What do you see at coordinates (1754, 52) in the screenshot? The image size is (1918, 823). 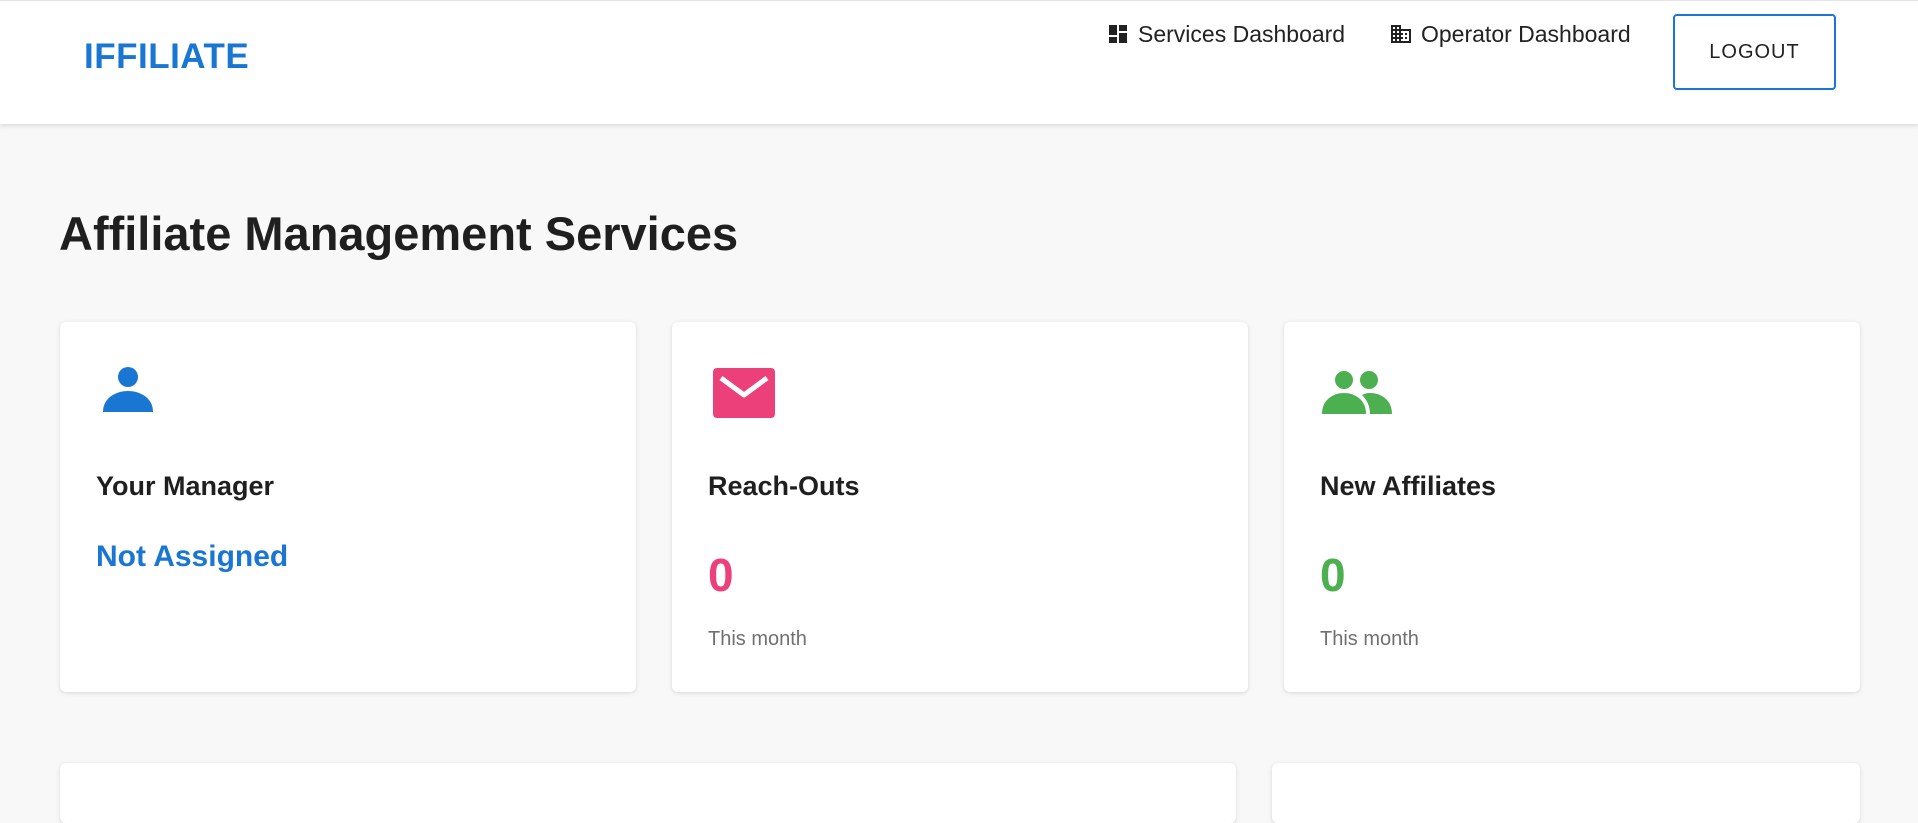 I see `logout-button: LOGOUT` at bounding box center [1754, 52].